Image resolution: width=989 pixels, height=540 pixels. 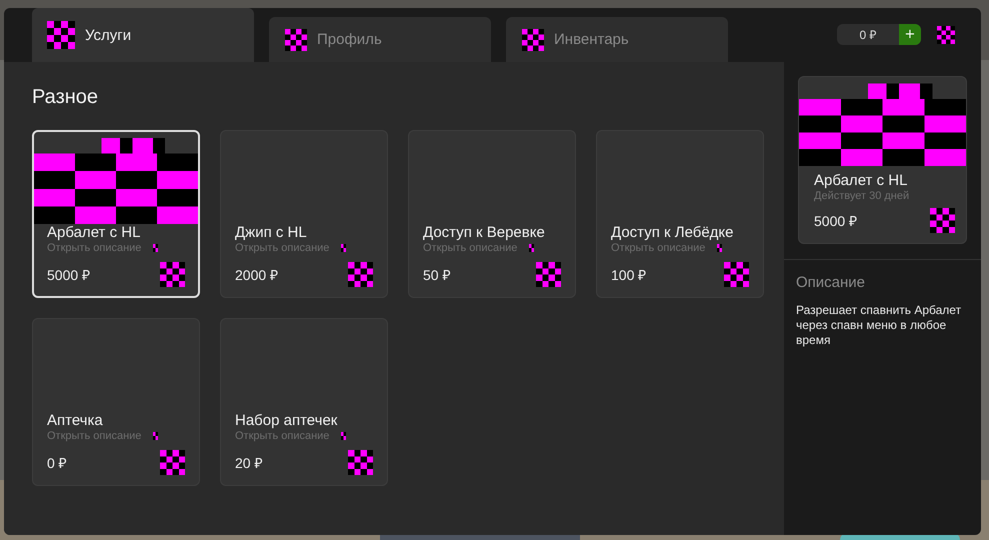 I want to click on item-card: Доступ к Веревке Открыть описание 50 ₽, so click(x=492, y=214).